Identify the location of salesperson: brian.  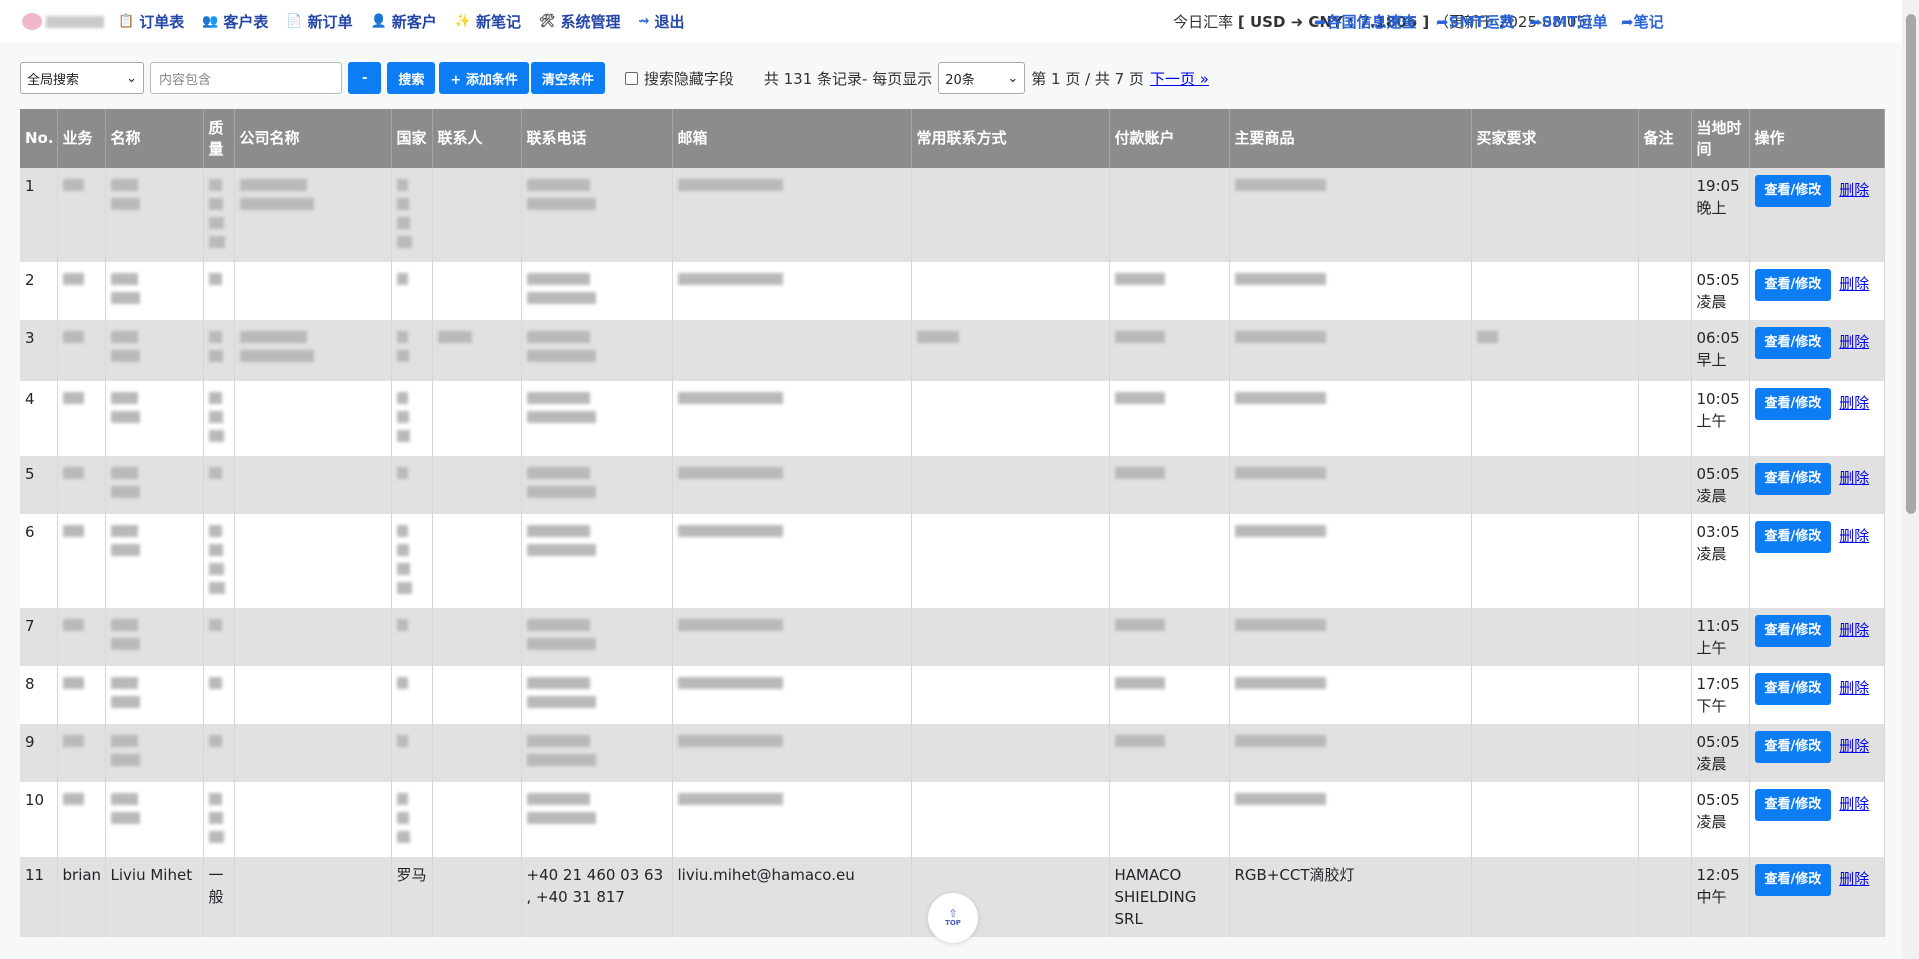
(81, 897).